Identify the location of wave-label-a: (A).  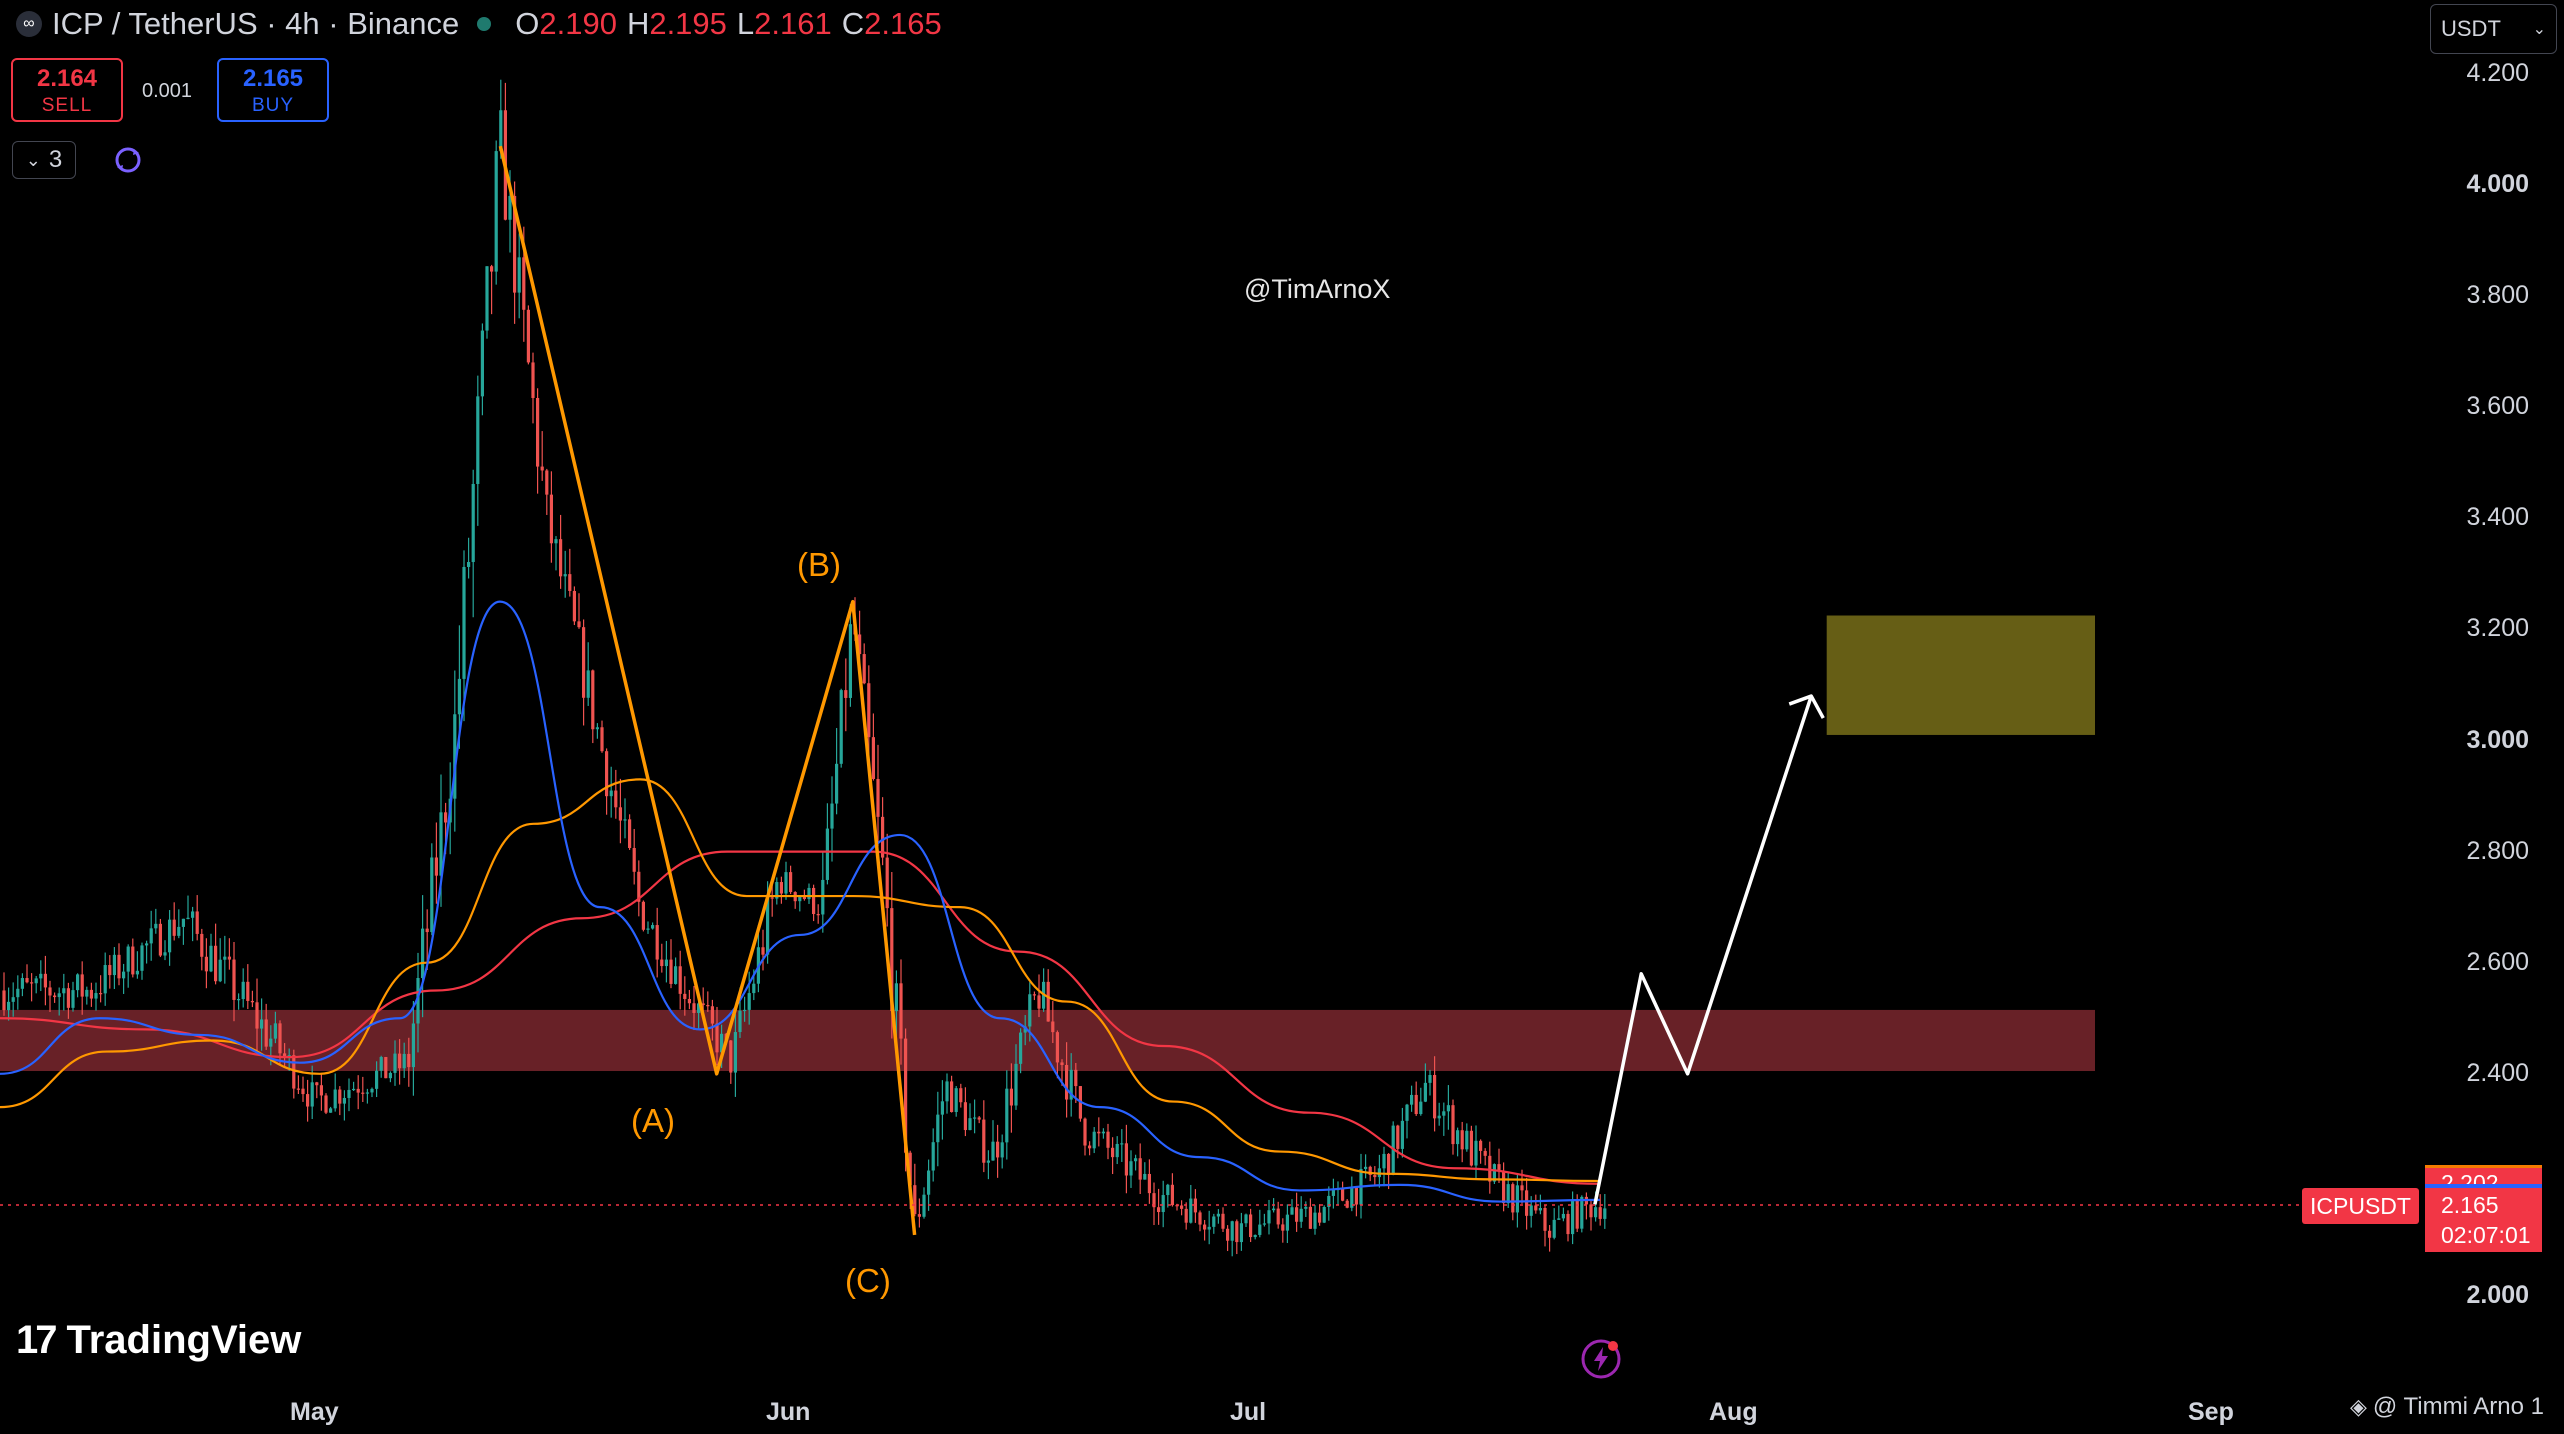
(653, 1120).